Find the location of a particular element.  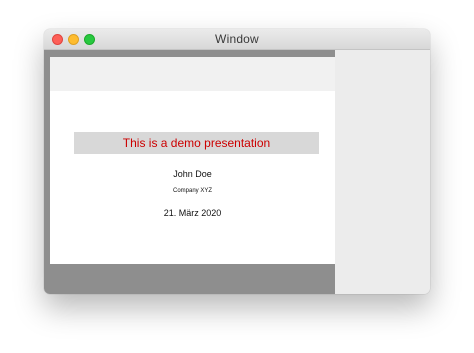

slide-title: This is a demo presentation is located at coordinates (196, 143).